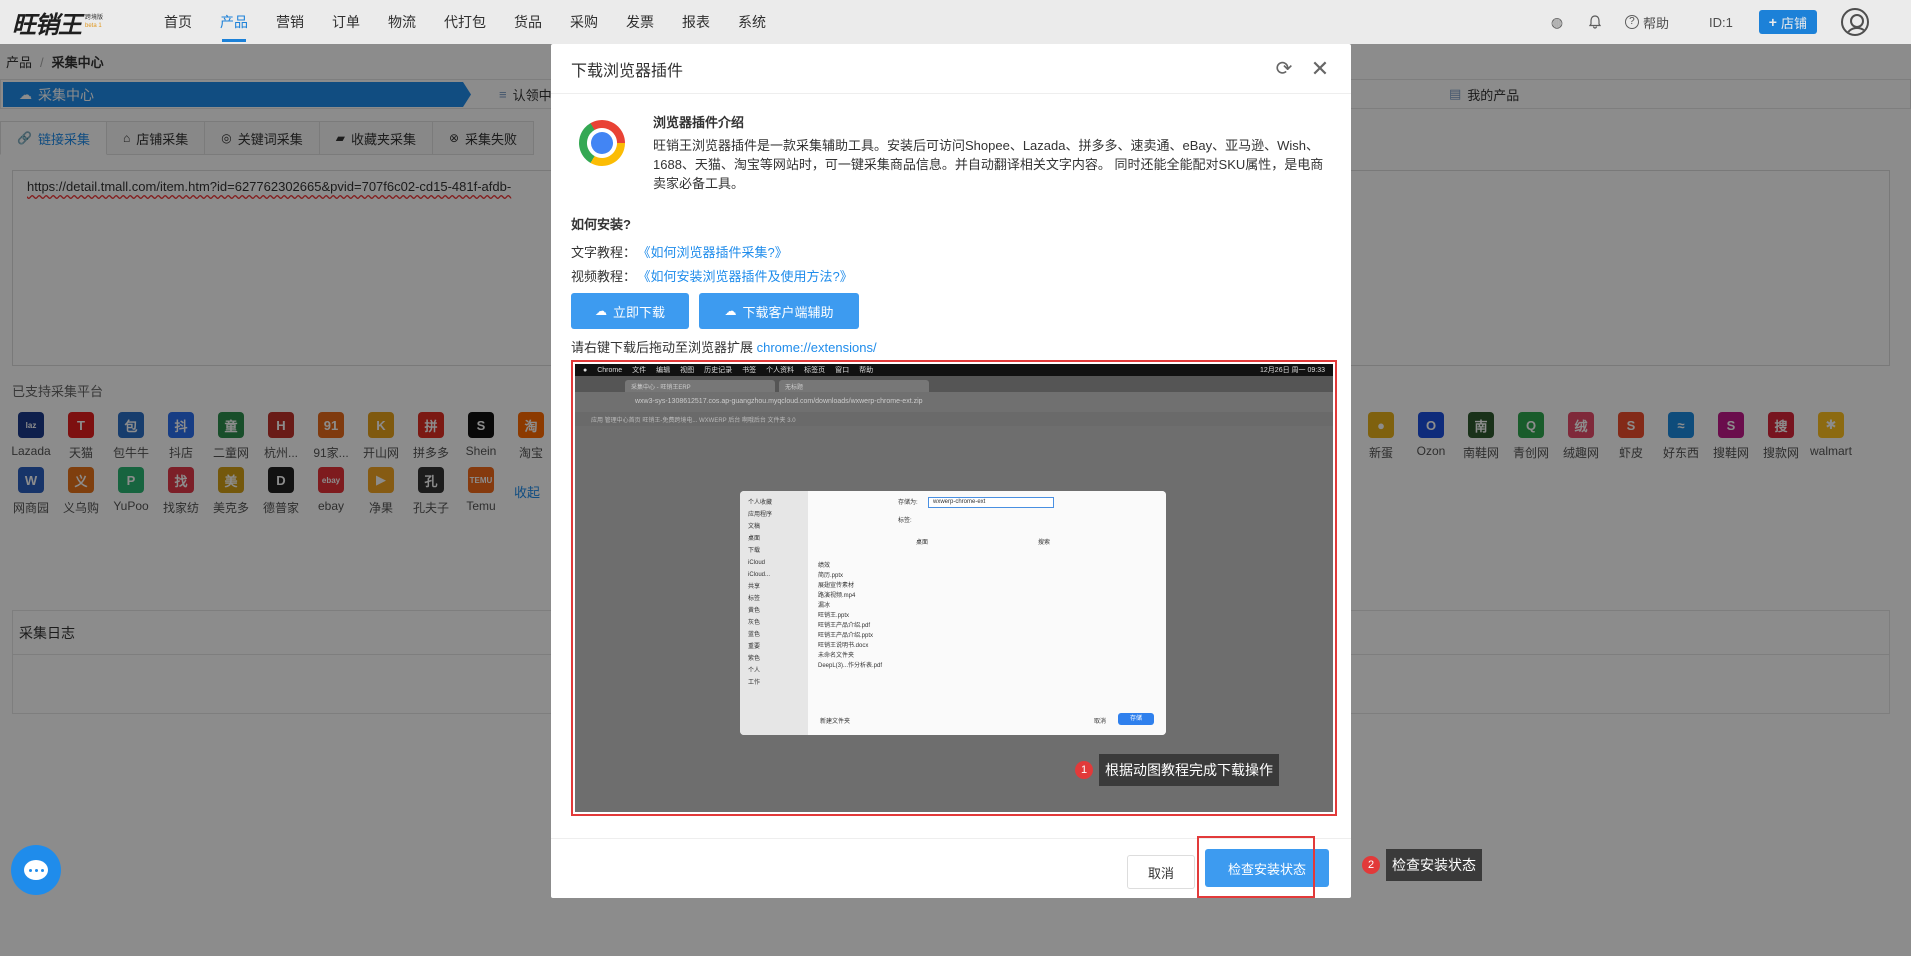 The height and width of the screenshot is (956, 1911). What do you see at coordinates (1256, 867) in the screenshot?
I see `check-install-highlight` at bounding box center [1256, 867].